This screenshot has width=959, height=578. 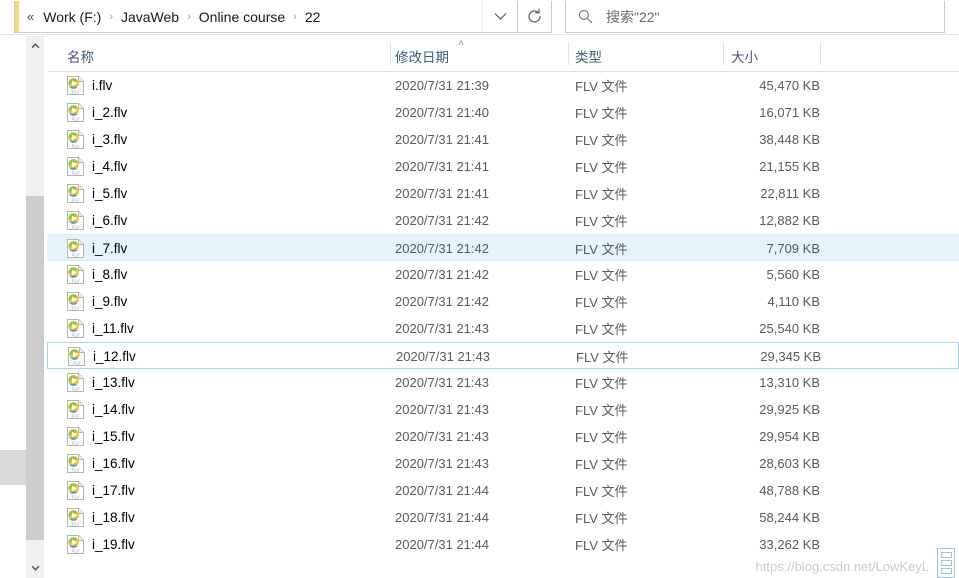 What do you see at coordinates (503, 112) in the screenshot?
I see `file-row: FLV i_2.flv 2020/7/31 21:40 FLV 文件 16,071 KB` at bounding box center [503, 112].